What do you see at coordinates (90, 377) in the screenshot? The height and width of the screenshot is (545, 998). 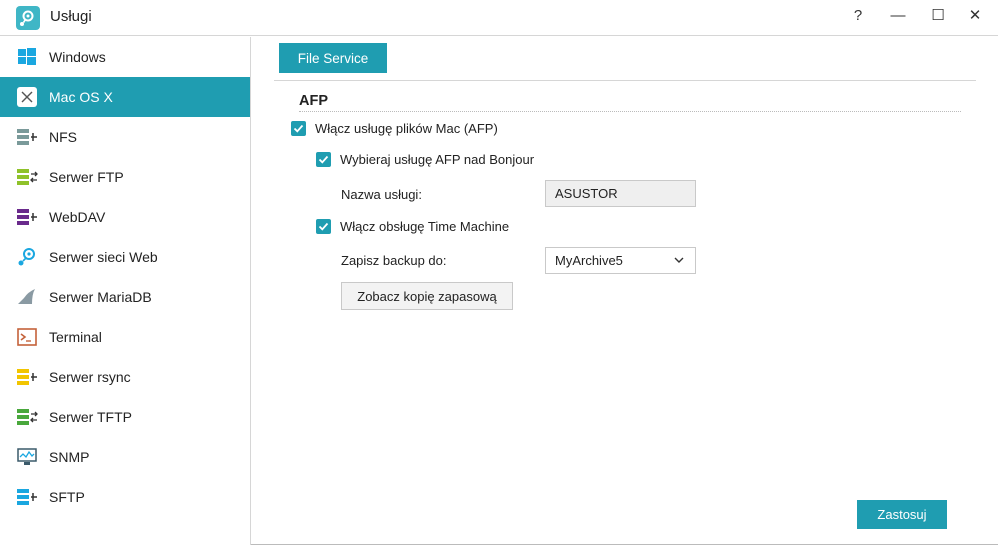 I see `sidebar-item-label: Serwer rsync` at bounding box center [90, 377].